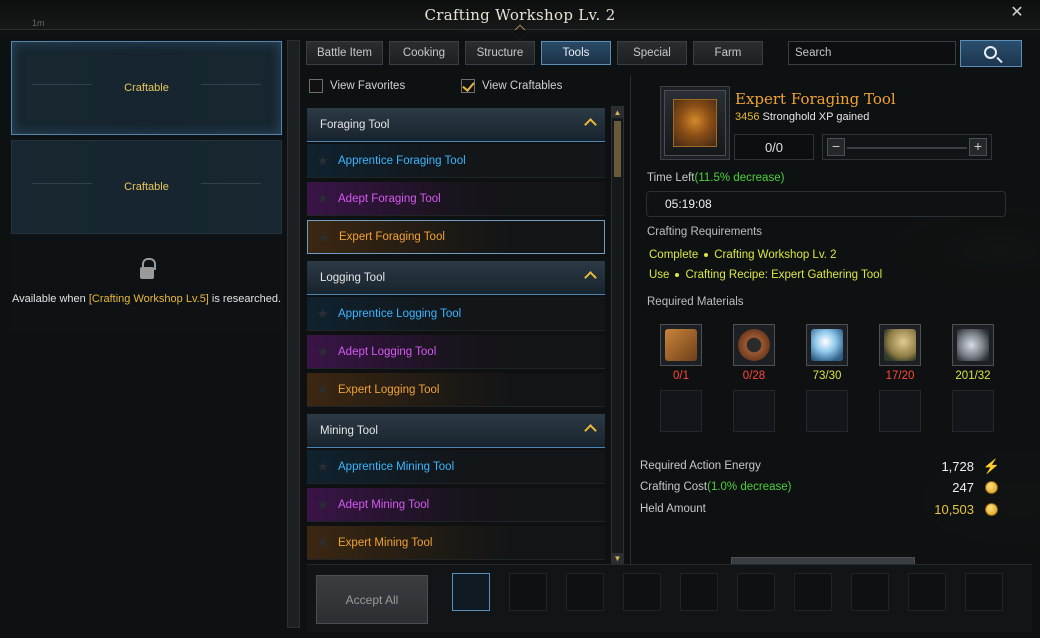 The width and height of the screenshot is (1040, 638). Describe the element at coordinates (146, 187) in the screenshot. I see `craft-slot-2: Craftable` at that location.